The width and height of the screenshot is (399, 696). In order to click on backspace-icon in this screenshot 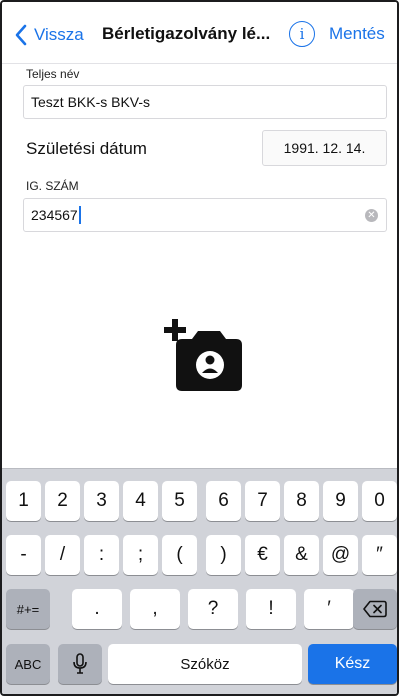, I will do `click(375, 609)`.